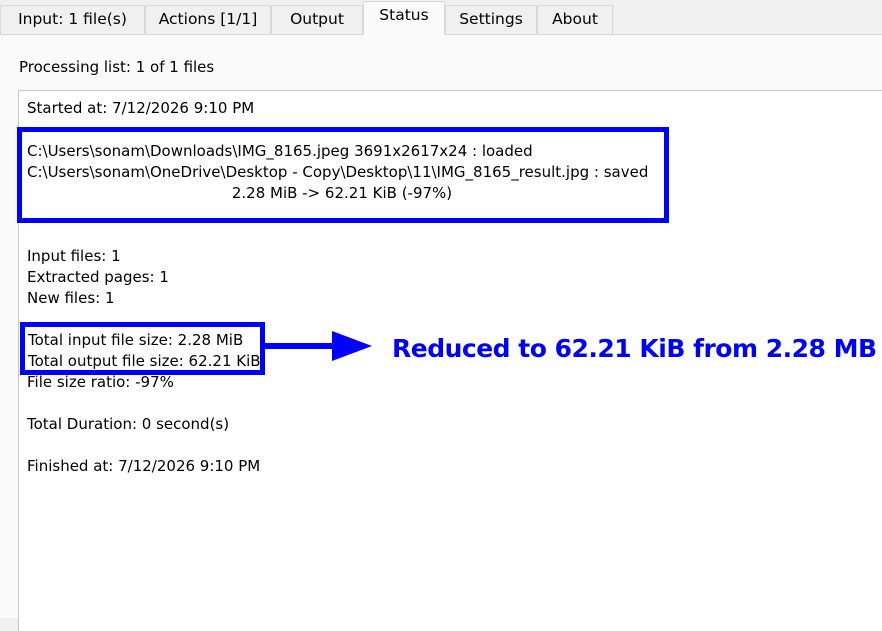 The height and width of the screenshot is (631, 882). I want to click on arrow-head-icon, so click(352, 346).